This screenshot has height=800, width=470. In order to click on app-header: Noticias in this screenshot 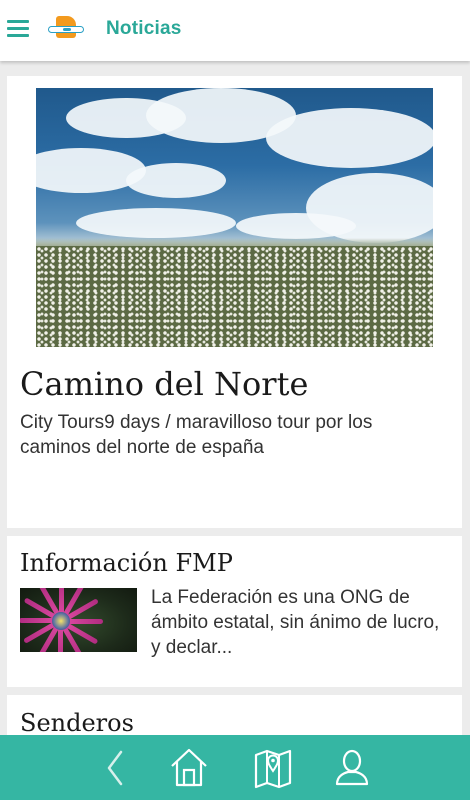, I will do `click(235, 30)`.